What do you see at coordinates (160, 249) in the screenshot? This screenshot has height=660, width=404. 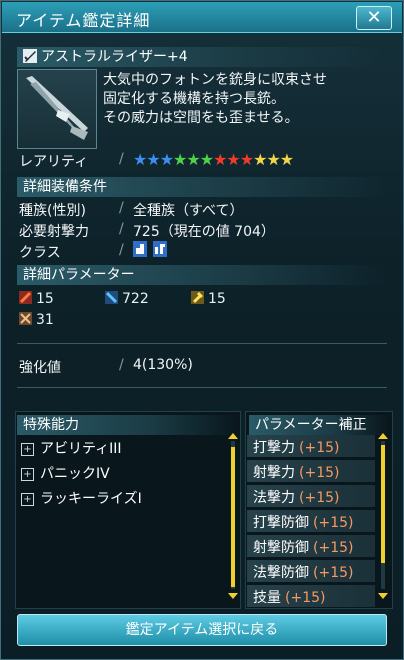 I see `gunner-class-icon` at bounding box center [160, 249].